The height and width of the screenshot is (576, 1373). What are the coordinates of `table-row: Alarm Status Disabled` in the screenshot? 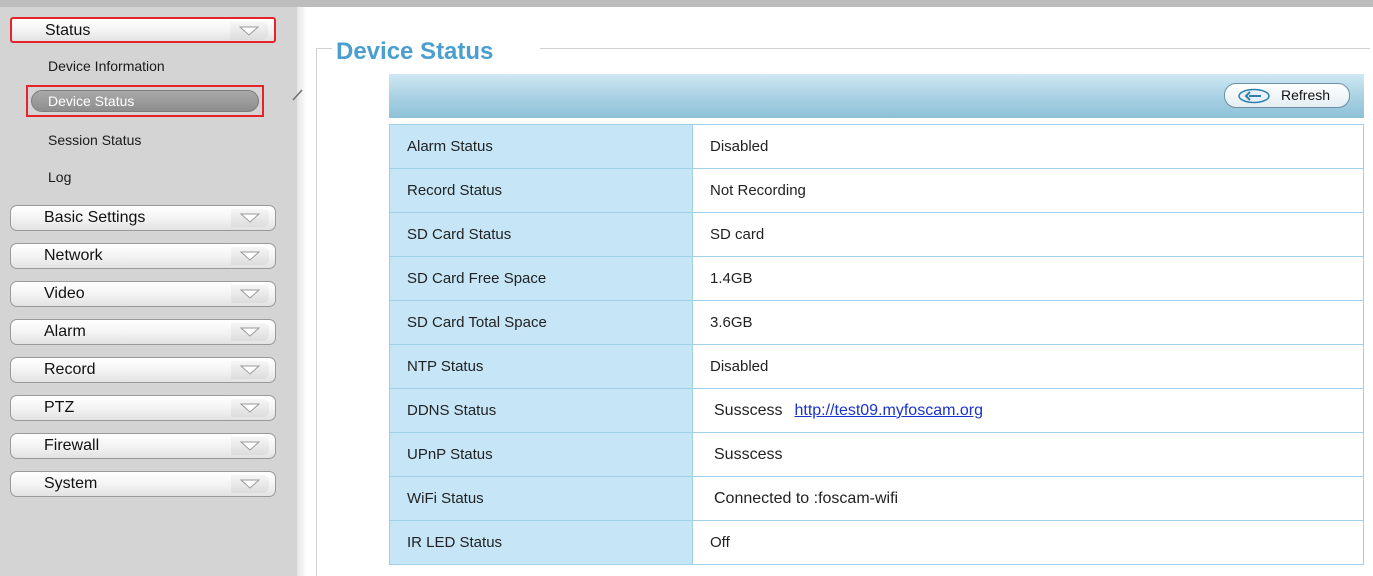 It's located at (876, 146).